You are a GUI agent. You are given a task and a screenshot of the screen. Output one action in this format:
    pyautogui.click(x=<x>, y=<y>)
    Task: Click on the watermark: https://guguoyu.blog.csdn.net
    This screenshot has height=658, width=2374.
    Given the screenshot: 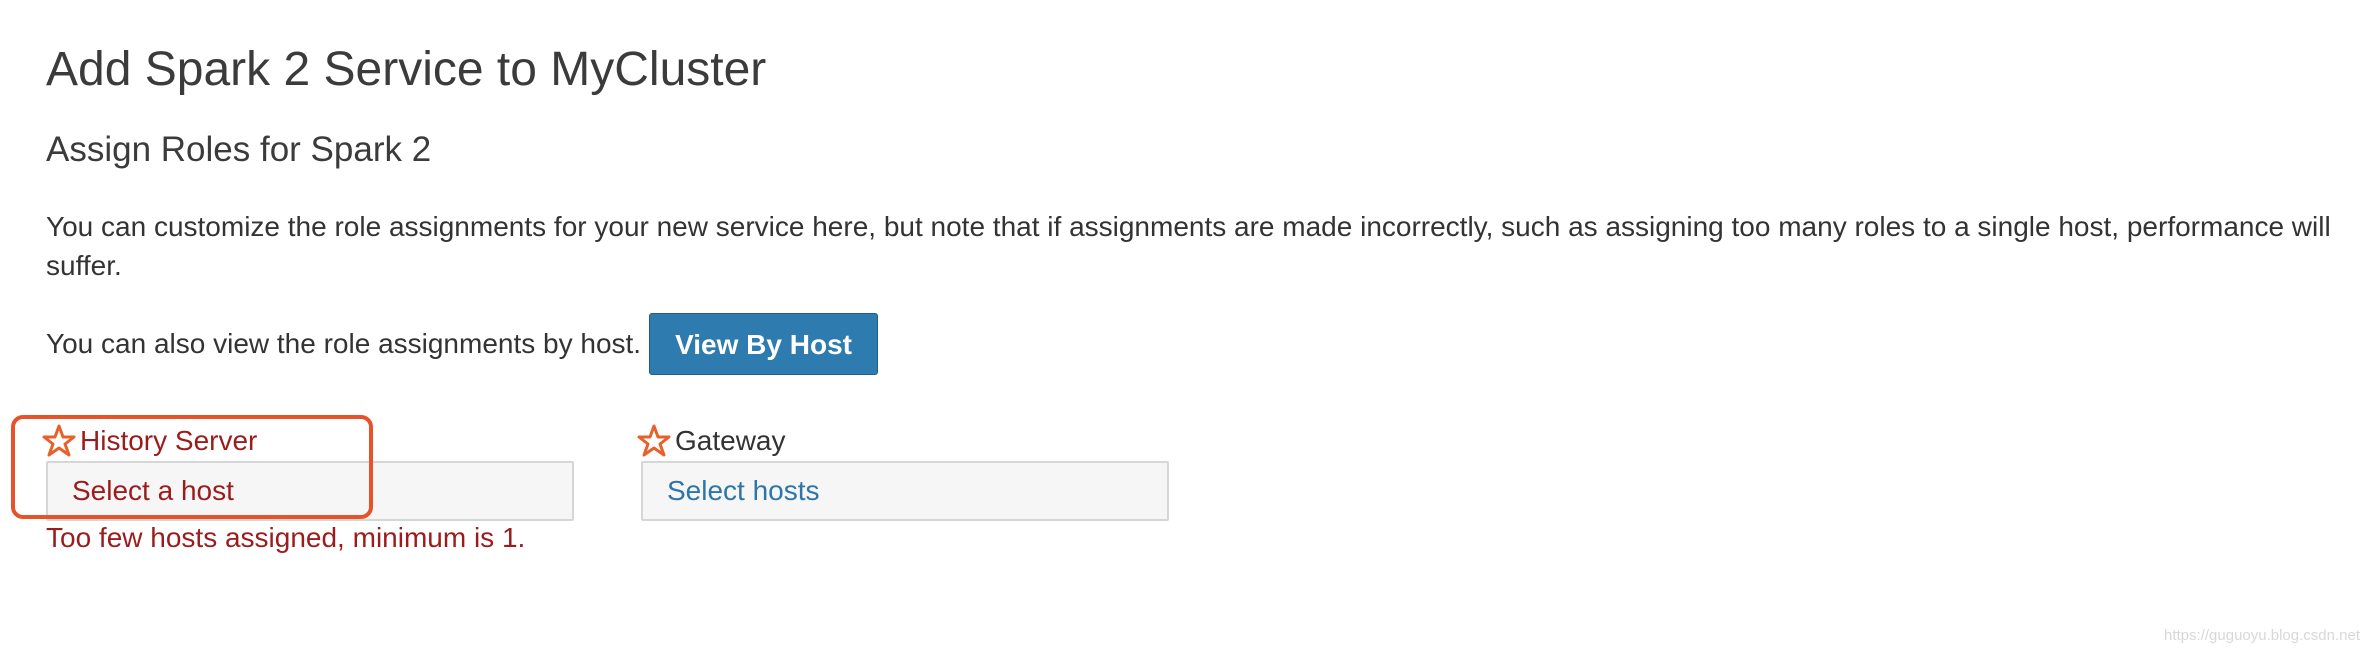 What is the action you would take?
    pyautogui.click(x=2262, y=635)
    